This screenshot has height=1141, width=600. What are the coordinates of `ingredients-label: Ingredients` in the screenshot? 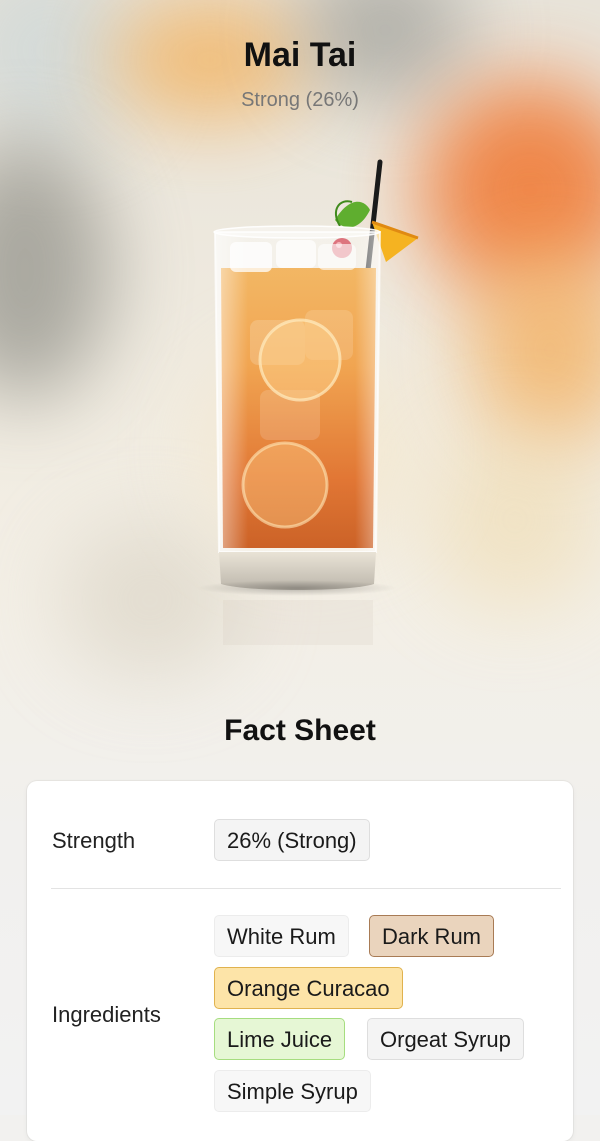 It's located at (106, 1014).